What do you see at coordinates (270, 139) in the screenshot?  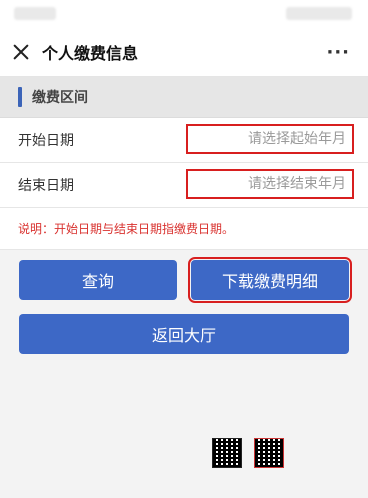 I see `start-date-field` at bounding box center [270, 139].